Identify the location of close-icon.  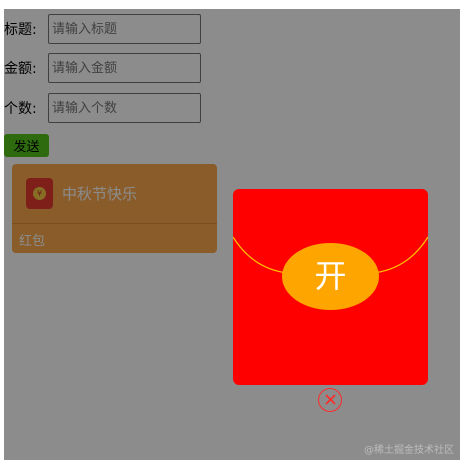
(330, 400).